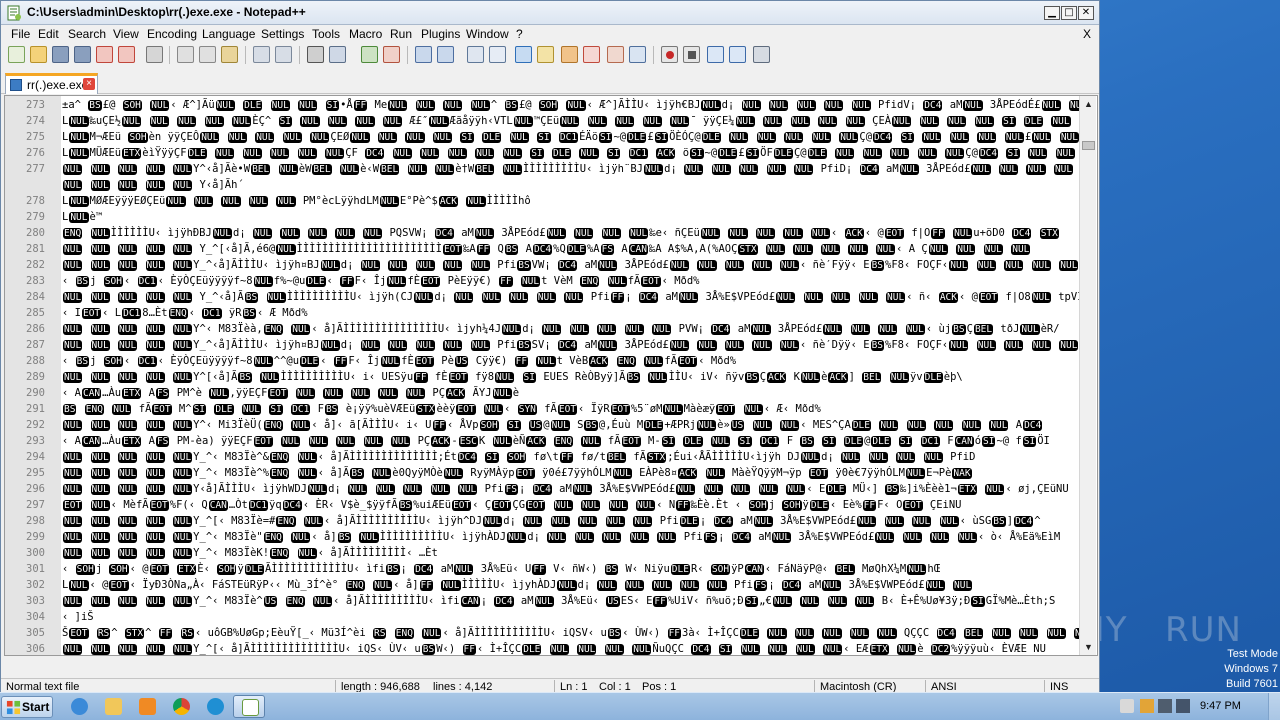 The image size is (1280, 720). Describe the element at coordinates (391, 54) in the screenshot. I see `zoom-out-icon` at that location.